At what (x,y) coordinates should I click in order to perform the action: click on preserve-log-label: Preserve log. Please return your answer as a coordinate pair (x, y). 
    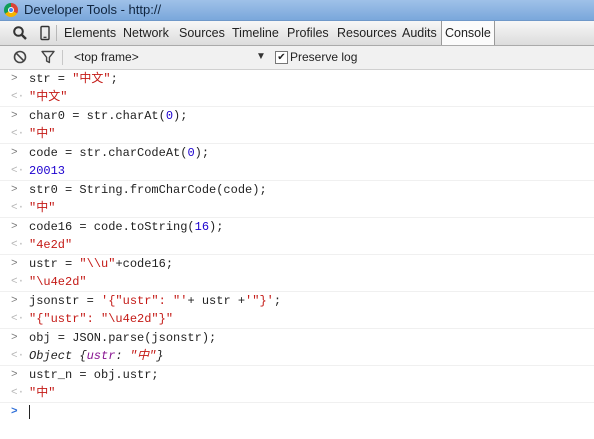
    Looking at the image, I should click on (324, 57).